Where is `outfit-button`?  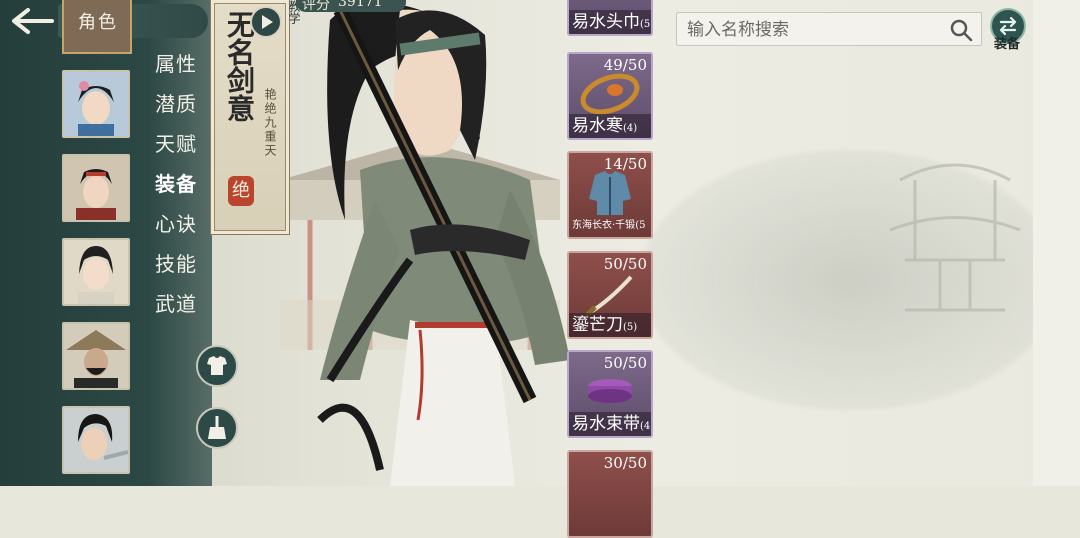
outfit-button is located at coordinates (217, 366).